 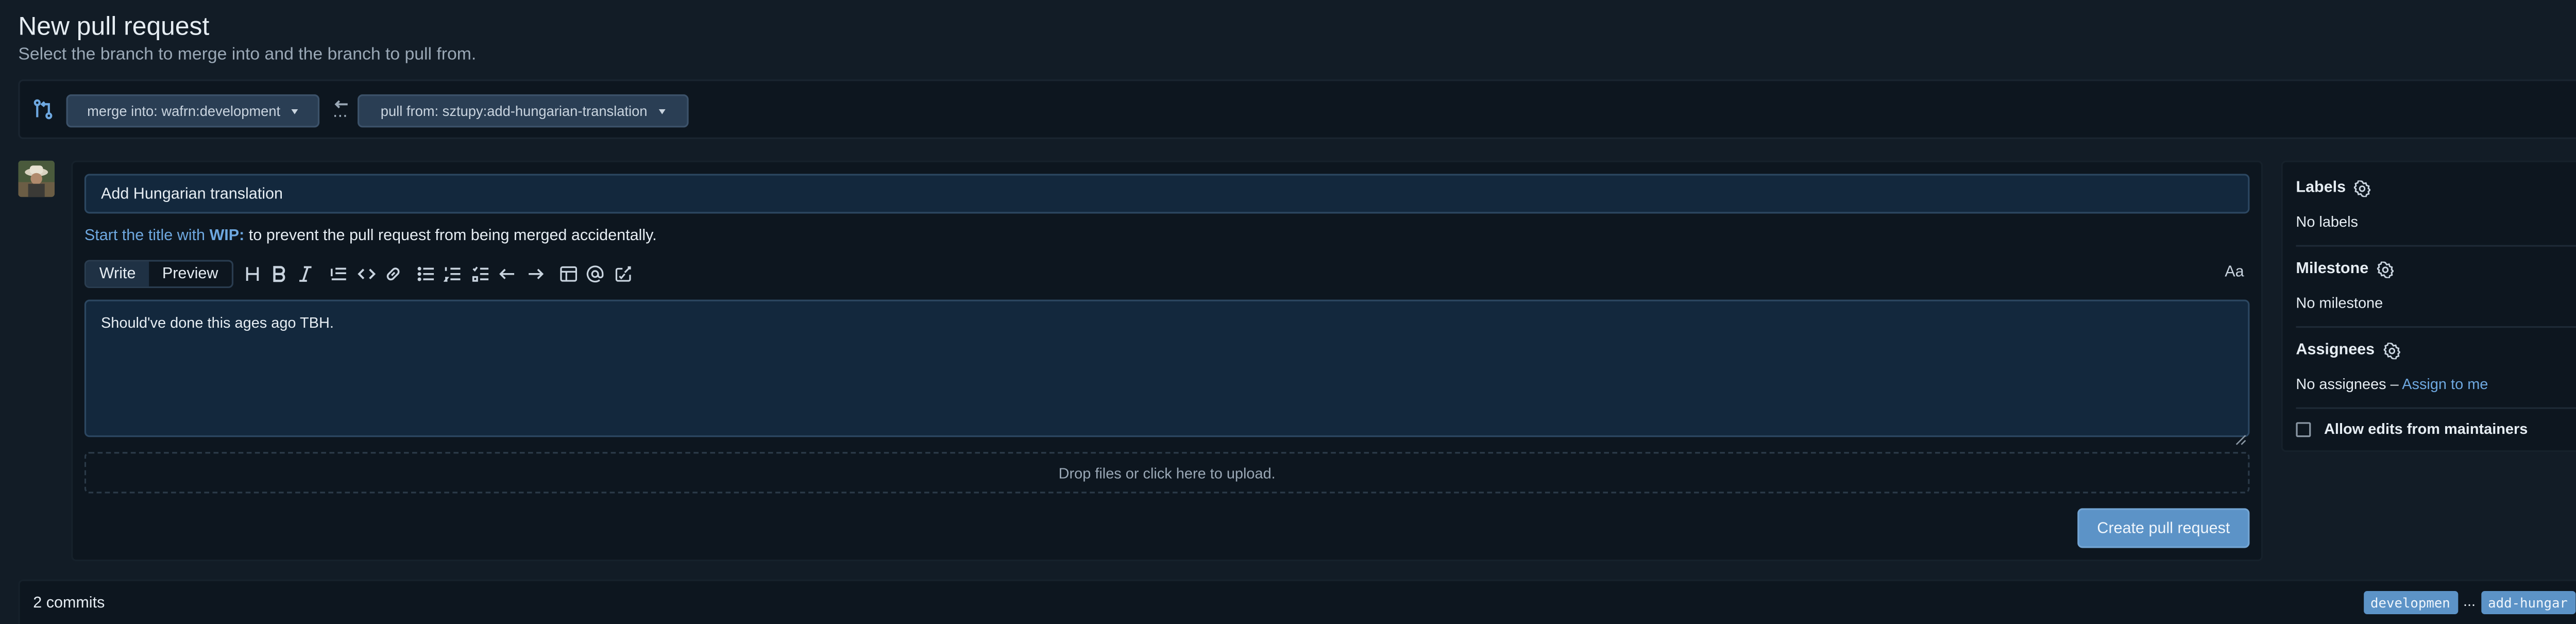 What do you see at coordinates (190, 274) in the screenshot?
I see `tab-preview: Preview` at bounding box center [190, 274].